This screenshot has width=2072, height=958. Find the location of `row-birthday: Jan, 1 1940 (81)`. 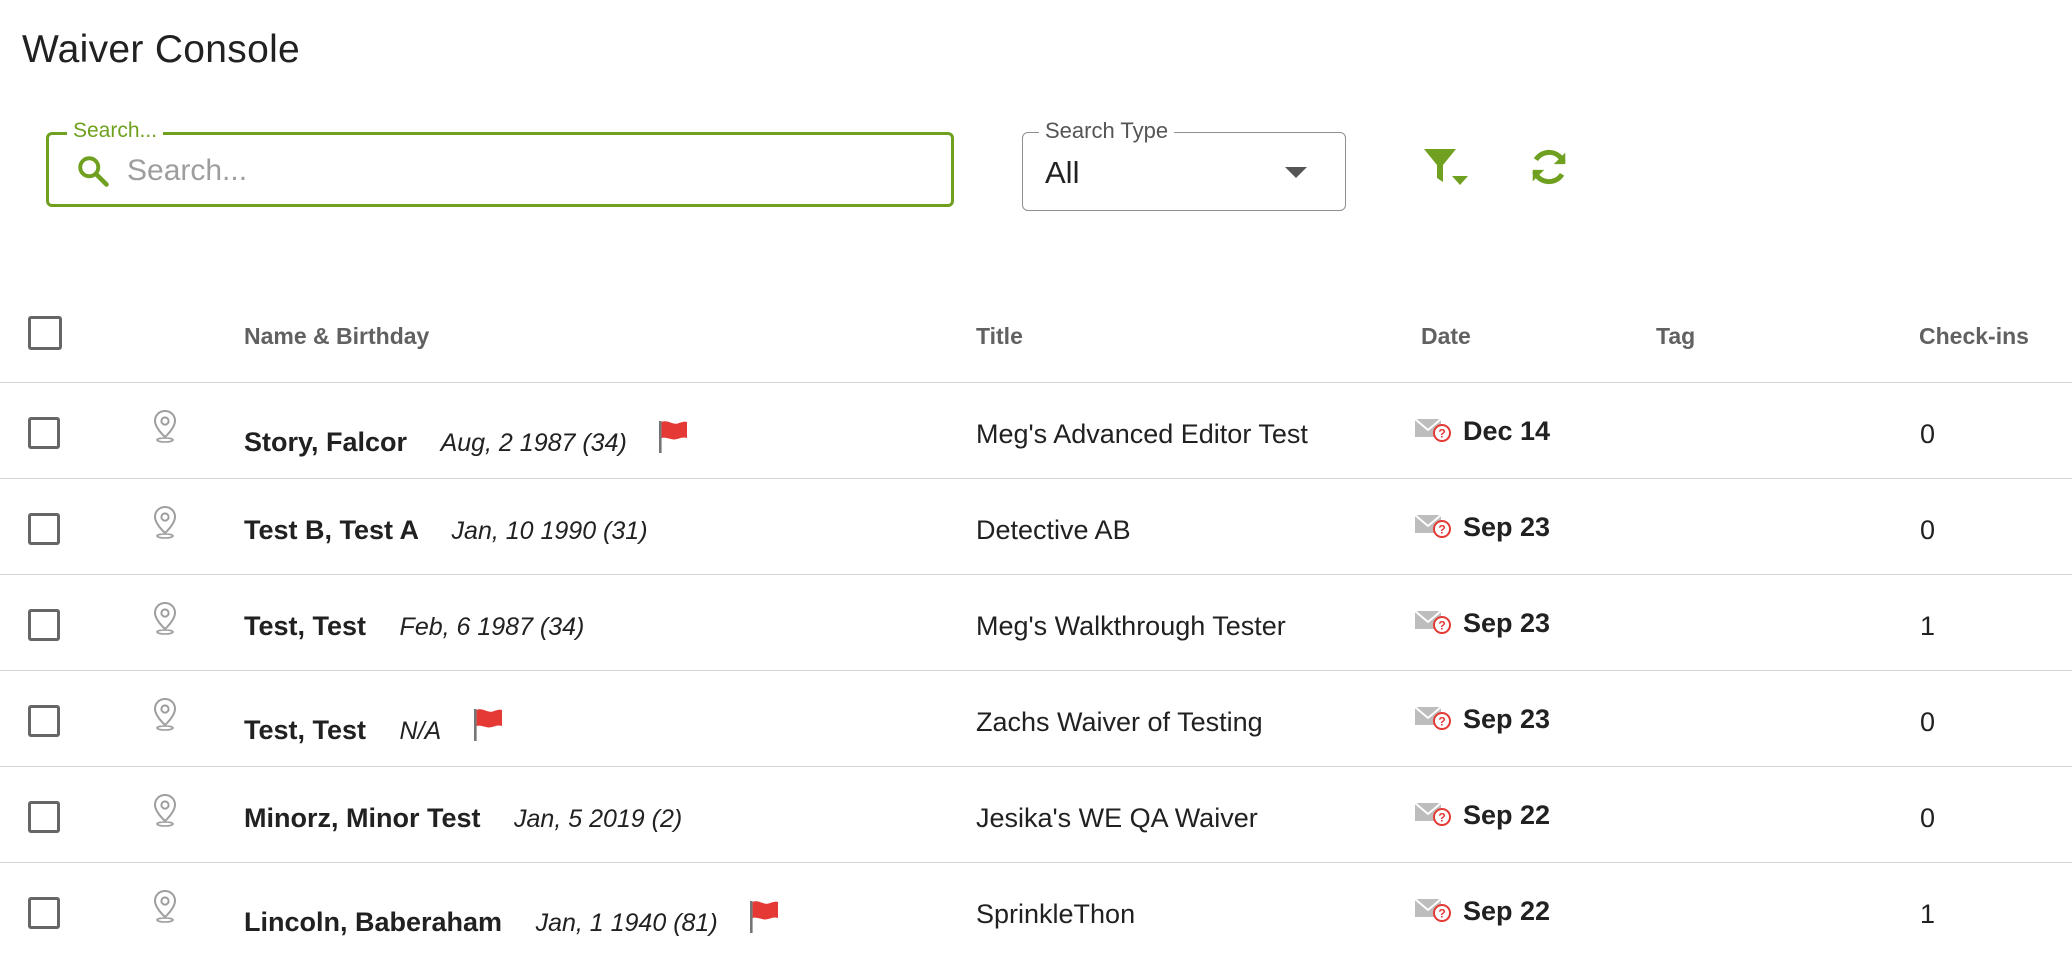

row-birthday: Jan, 1 1940 (81) is located at coordinates (626, 923).